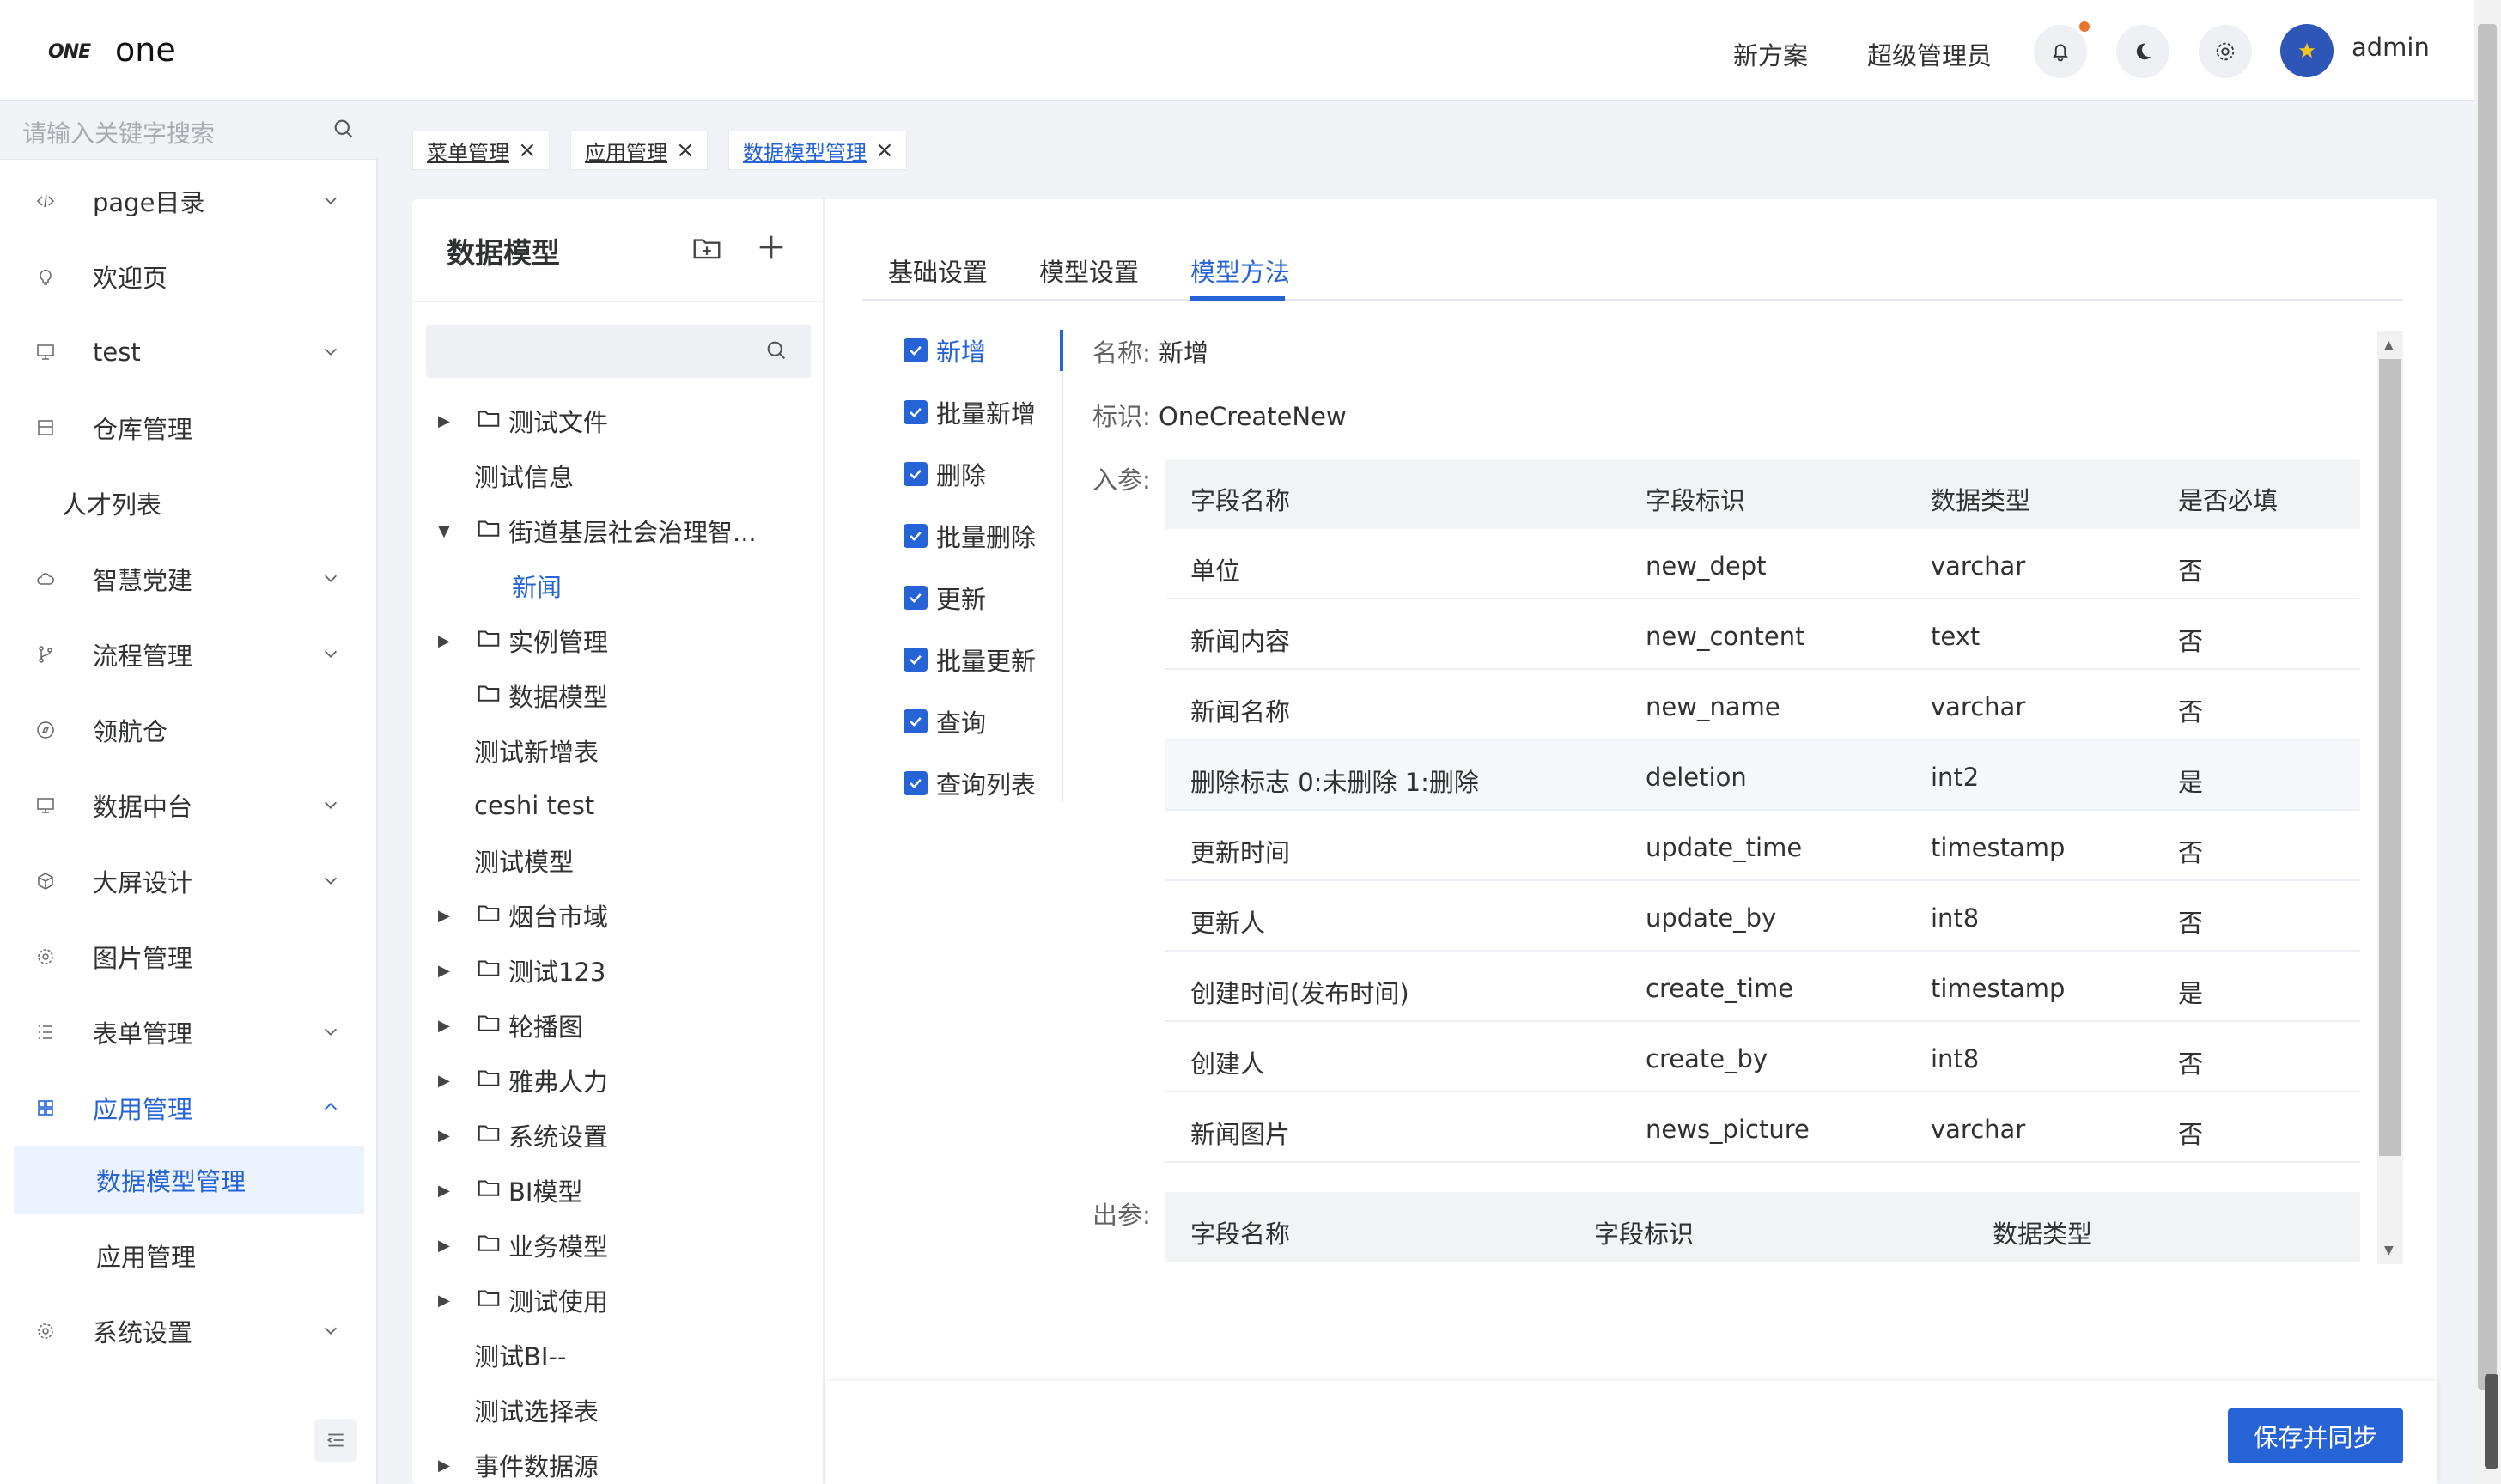  What do you see at coordinates (189, 881) in the screenshot?
I see `sidebar-item-screen-design: 大屏设计` at bounding box center [189, 881].